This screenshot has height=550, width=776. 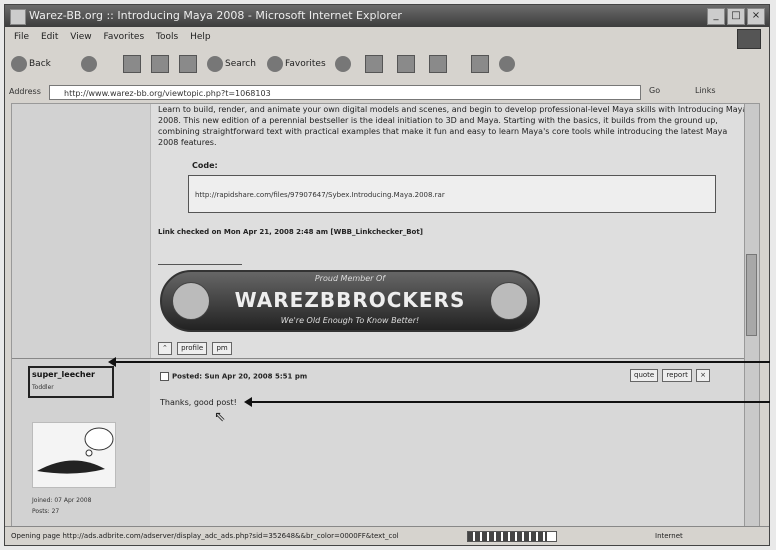 What do you see at coordinates (205, 165) in the screenshot?
I see `code-label: Code:` at bounding box center [205, 165].